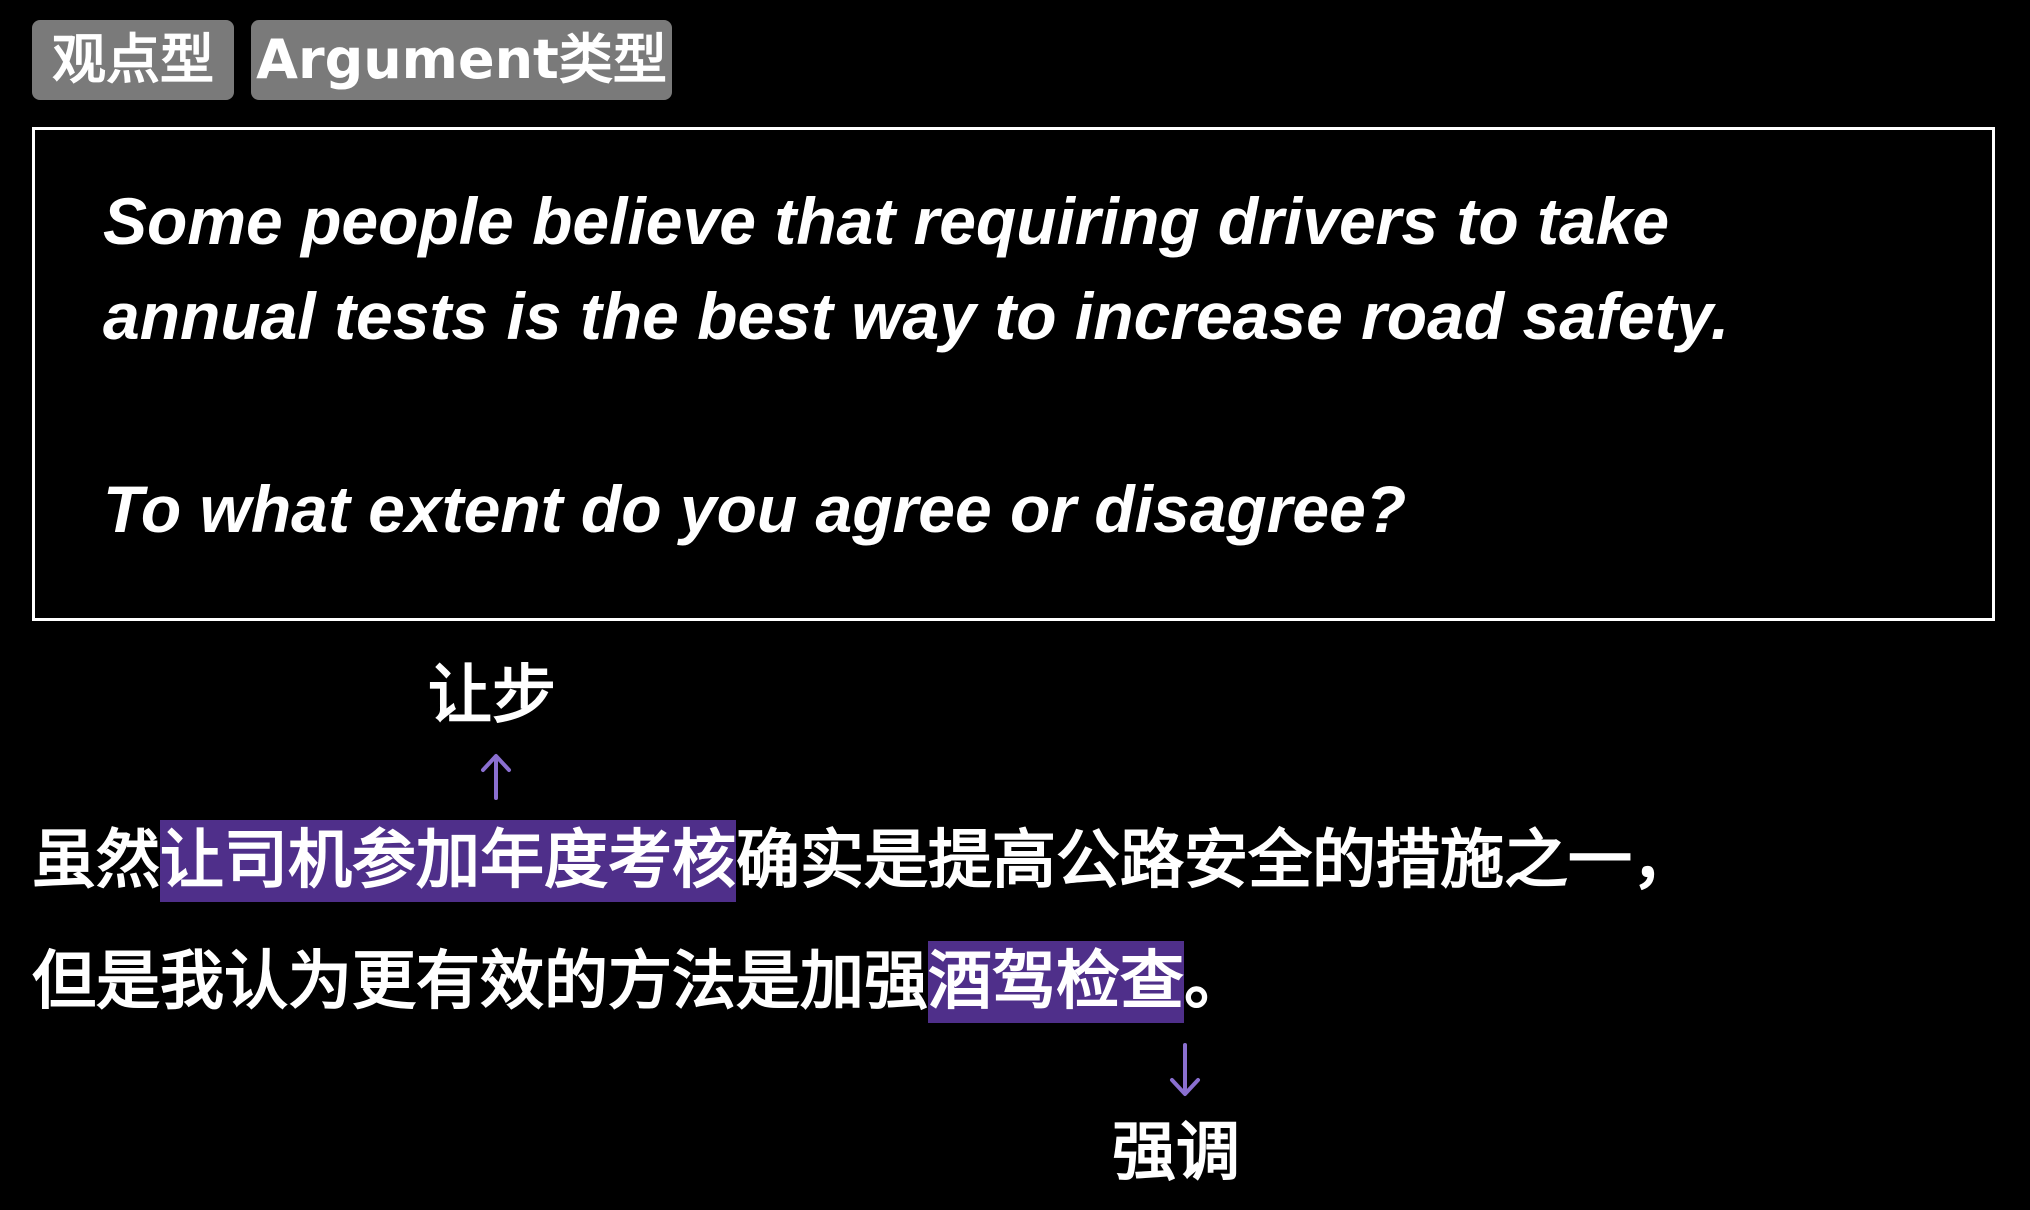 The image size is (2030, 1210). I want to click on arrow-up-icon, so click(496, 777).